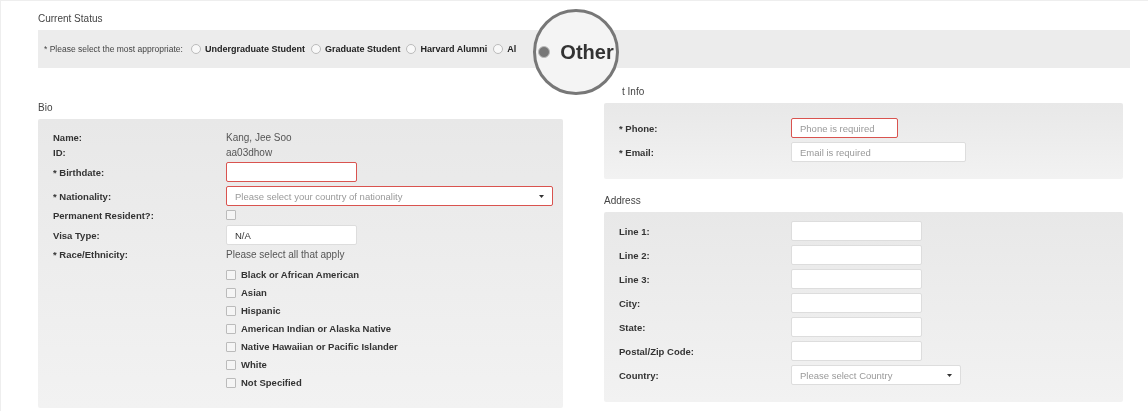 The image size is (1148, 411). I want to click on field-label: Postal/Zip Code:, so click(657, 351).